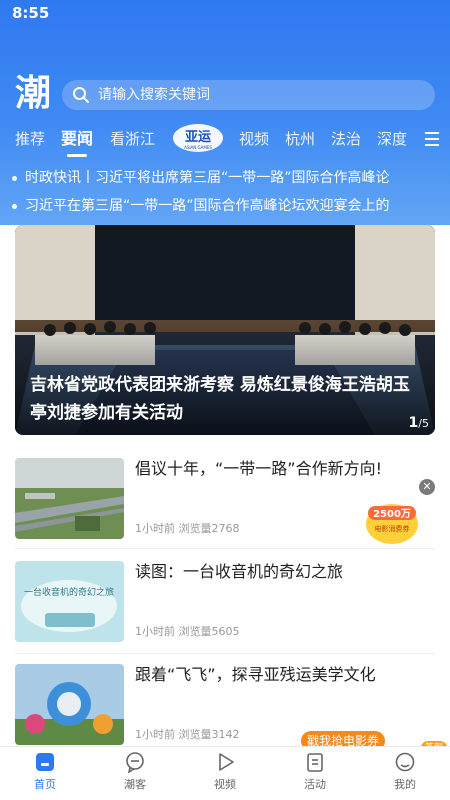 This screenshot has height=800, width=450. Describe the element at coordinates (198, 147) in the screenshot. I see `svg-text: ASIAN GAMES` at that location.